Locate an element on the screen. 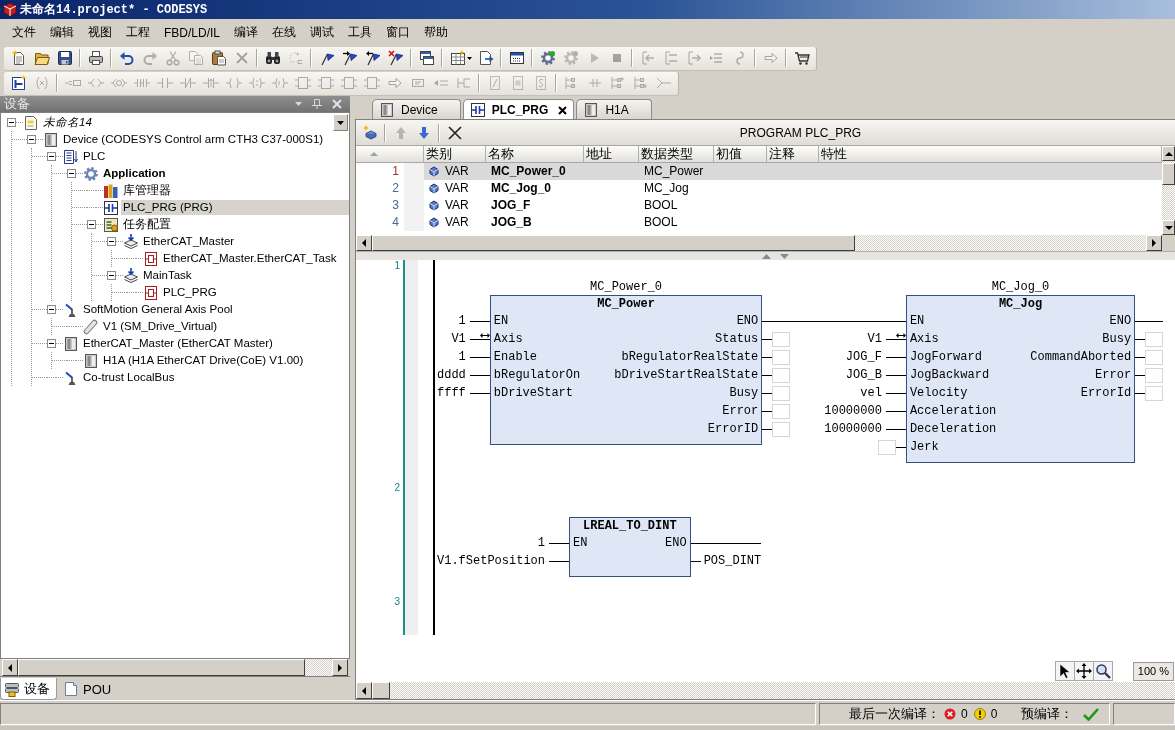 The image size is (1175, 730). caret-icon is located at coordinates (469, 58).